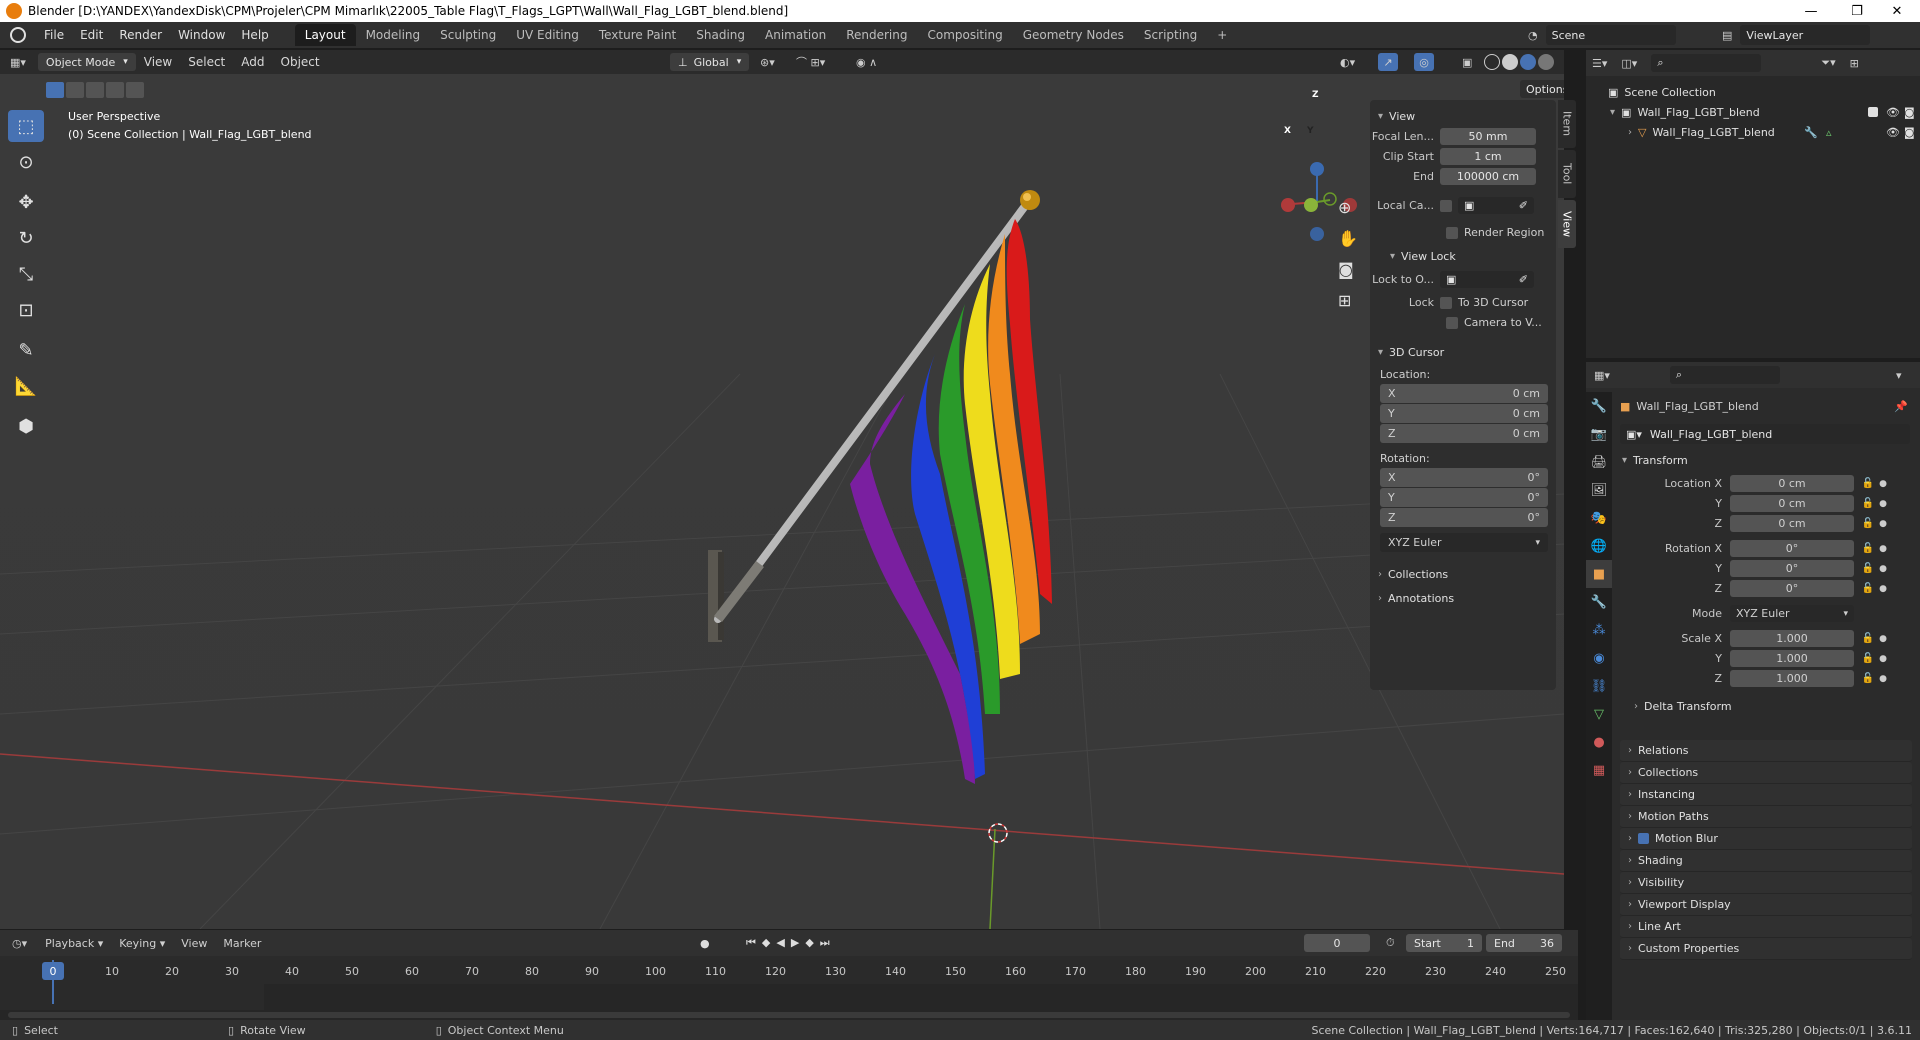 This screenshot has height=1040, width=1920. I want to click on tab-geometry-nodes: Geometry Nodes, so click(1073, 35).